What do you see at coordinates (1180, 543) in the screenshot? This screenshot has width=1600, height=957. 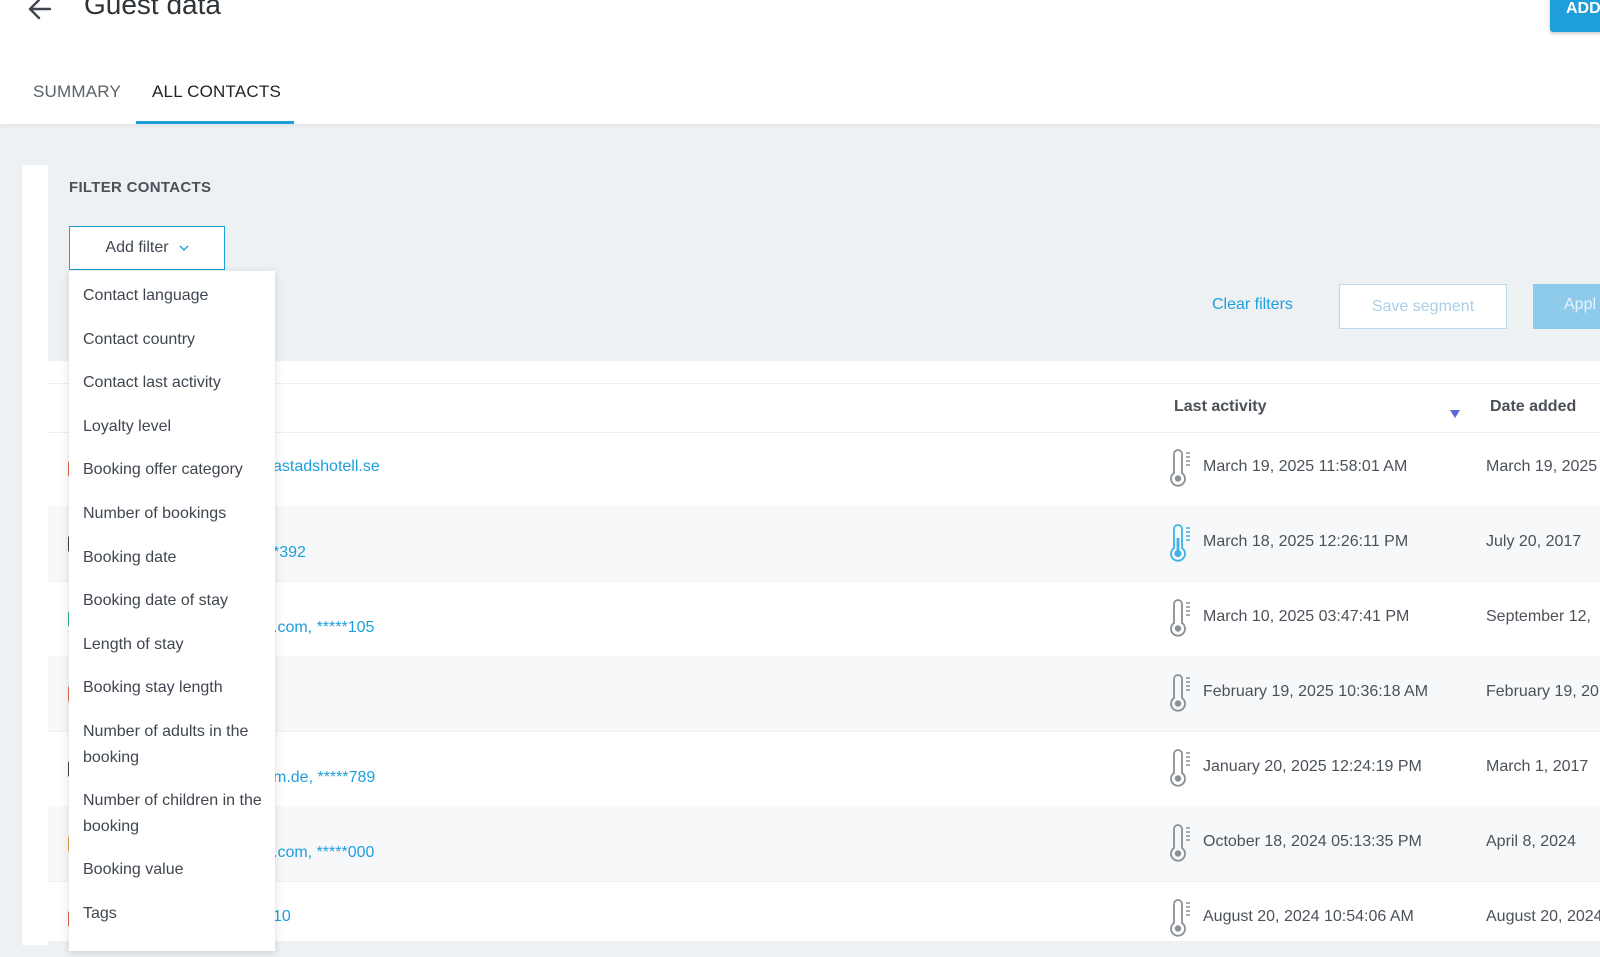 I see `thermometer-active-icon` at bounding box center [1180, 543].